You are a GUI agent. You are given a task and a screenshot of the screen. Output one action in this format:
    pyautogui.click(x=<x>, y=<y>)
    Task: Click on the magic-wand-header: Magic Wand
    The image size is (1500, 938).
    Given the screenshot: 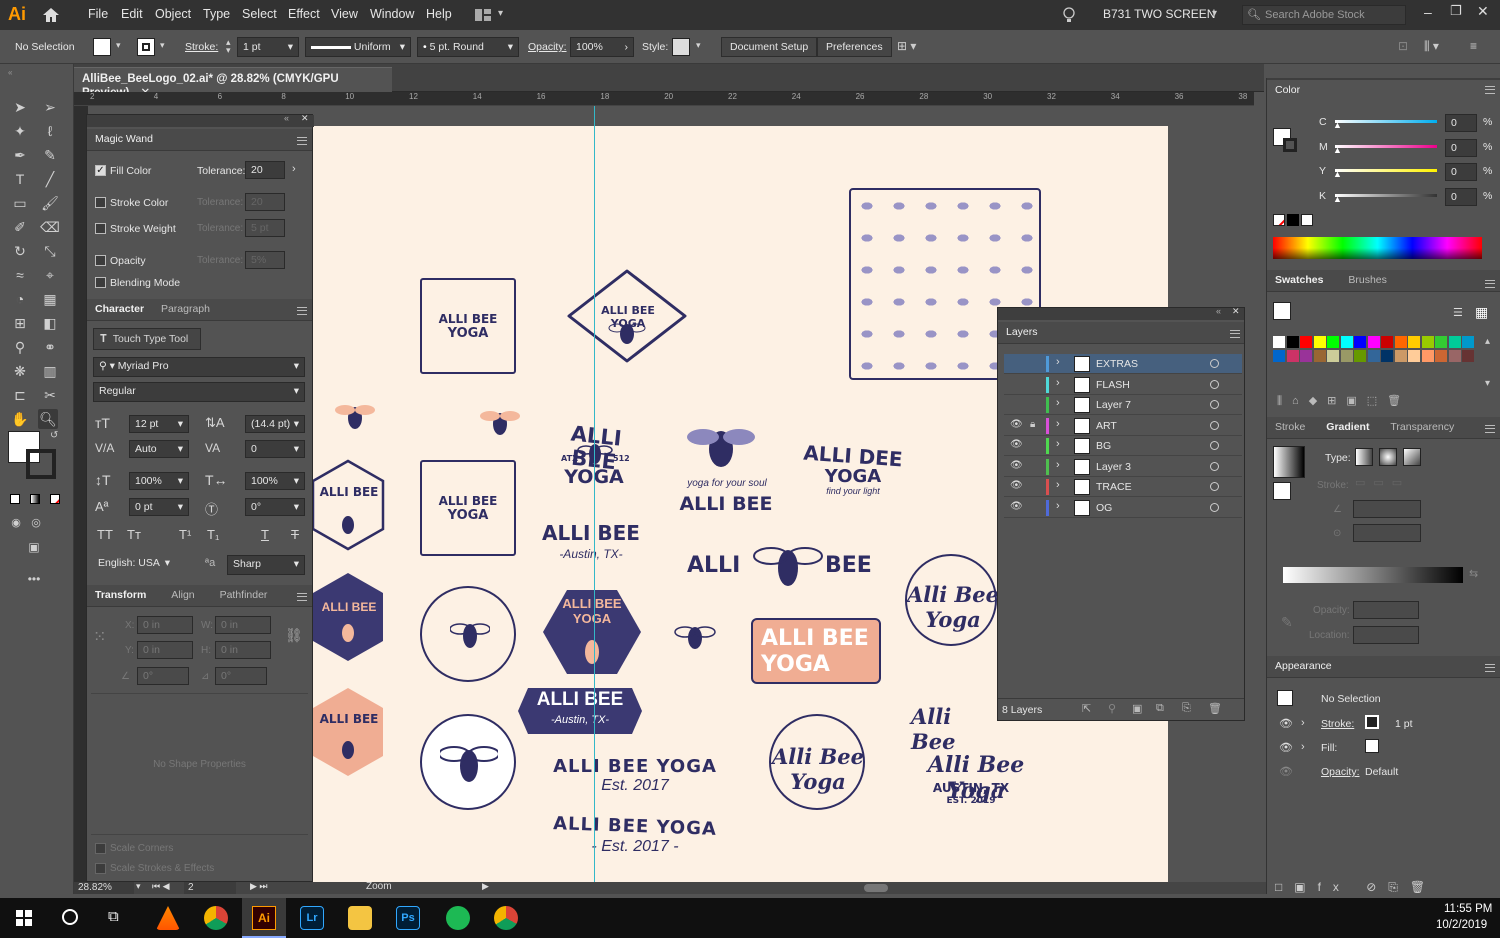 What is the action you would take?
    pyautogui.click(x=199, y=140)
    